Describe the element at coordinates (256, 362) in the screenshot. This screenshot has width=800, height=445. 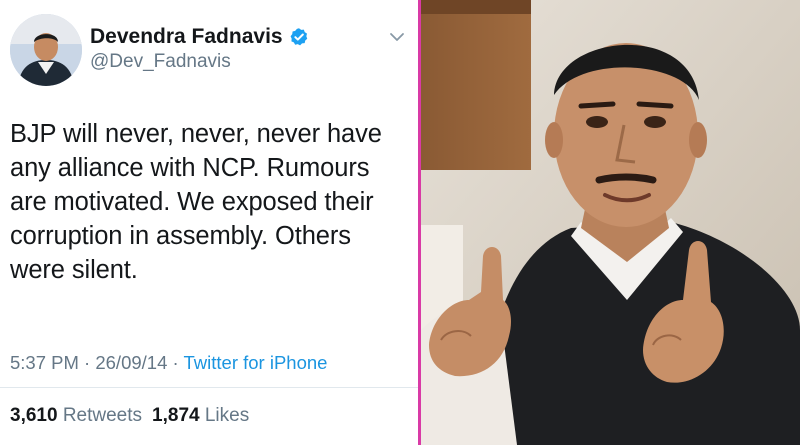
I see `tweet-source-link: Twitter for iPhone` at that location.